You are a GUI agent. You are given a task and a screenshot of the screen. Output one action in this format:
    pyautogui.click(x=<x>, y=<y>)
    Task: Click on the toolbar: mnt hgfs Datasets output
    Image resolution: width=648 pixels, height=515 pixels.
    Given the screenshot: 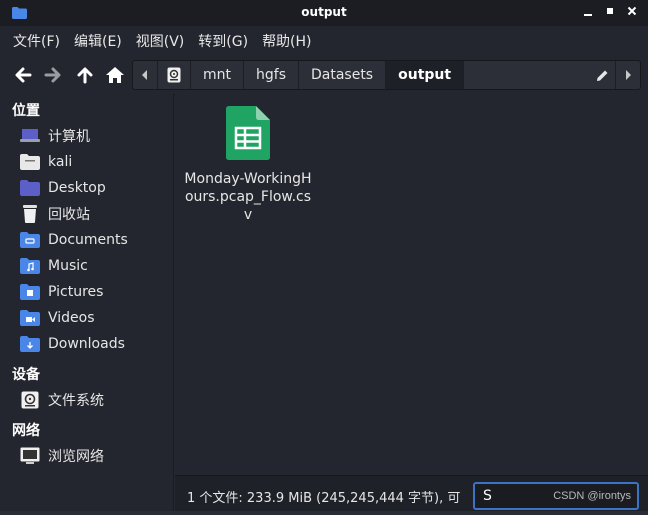 What is the action you would take?
    pyautogui.click(x=324, y=75)
    